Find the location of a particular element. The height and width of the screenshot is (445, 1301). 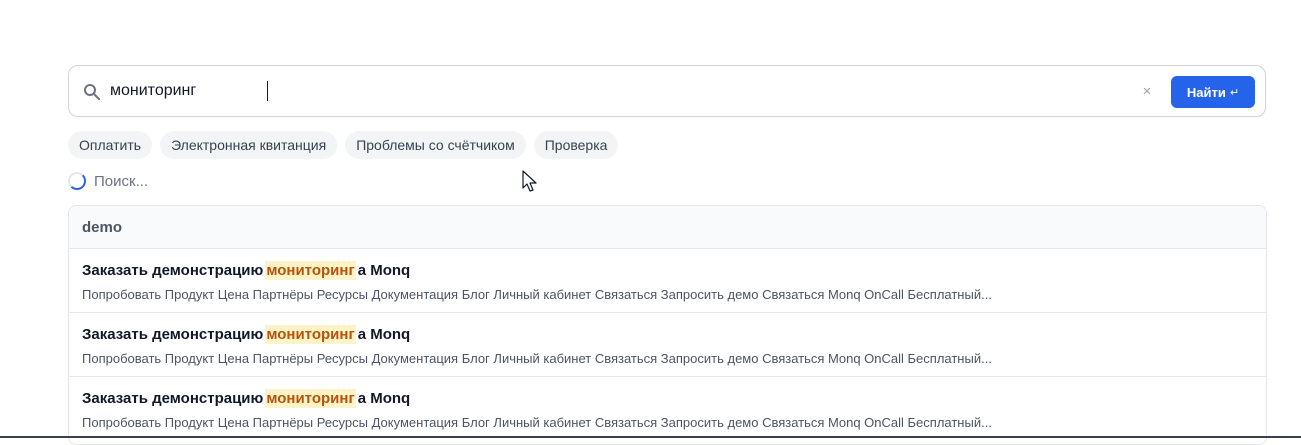

close-icon: × is located at coordinates (1147, 91).